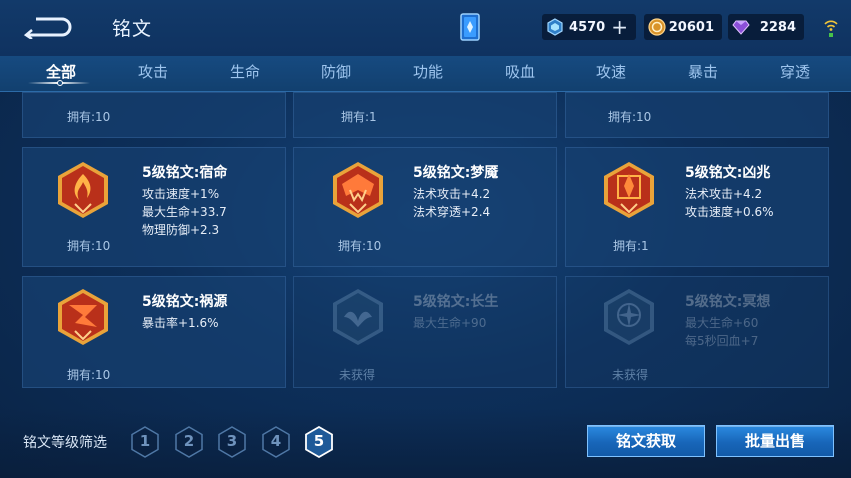  Describe the element at coordinates (728, 173) in the screenshot. I see `rune-name: 5级铭文:凶兆` at that location.